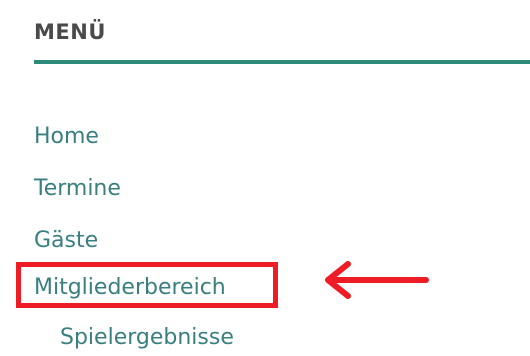 The width and height of the screenshot is (530, 356). Describe the element at coordinates (66, 137) in the screenshot. I see `menu-item-home: Home` at that location.